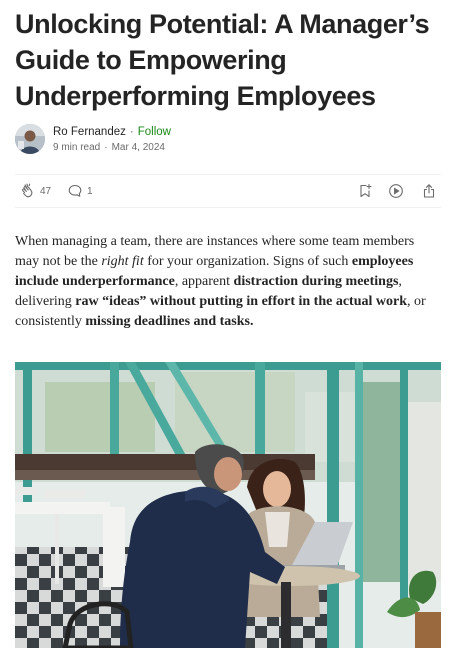 The width and height of the screenshot is (454, 657). I want to click on emphasis-text: right fit, so click(122, 261).